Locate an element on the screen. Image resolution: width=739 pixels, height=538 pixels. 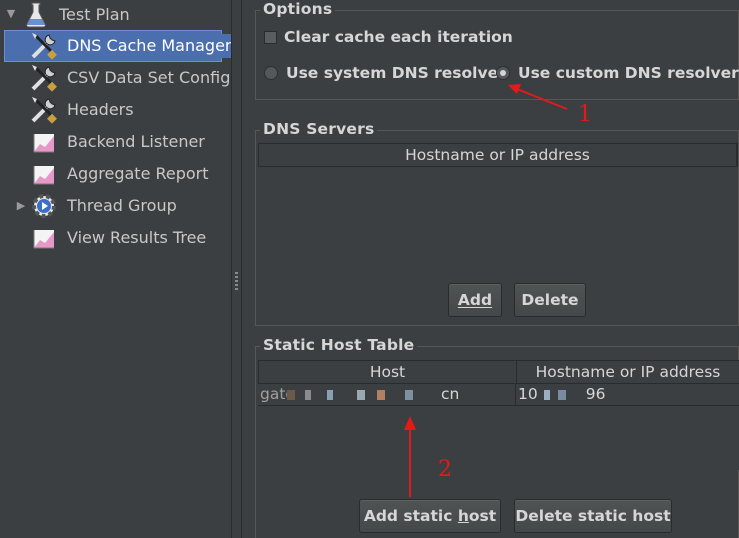
tree-item-dns-cache-manager: DNS Cache Manager is located at coordinates (131, 46).